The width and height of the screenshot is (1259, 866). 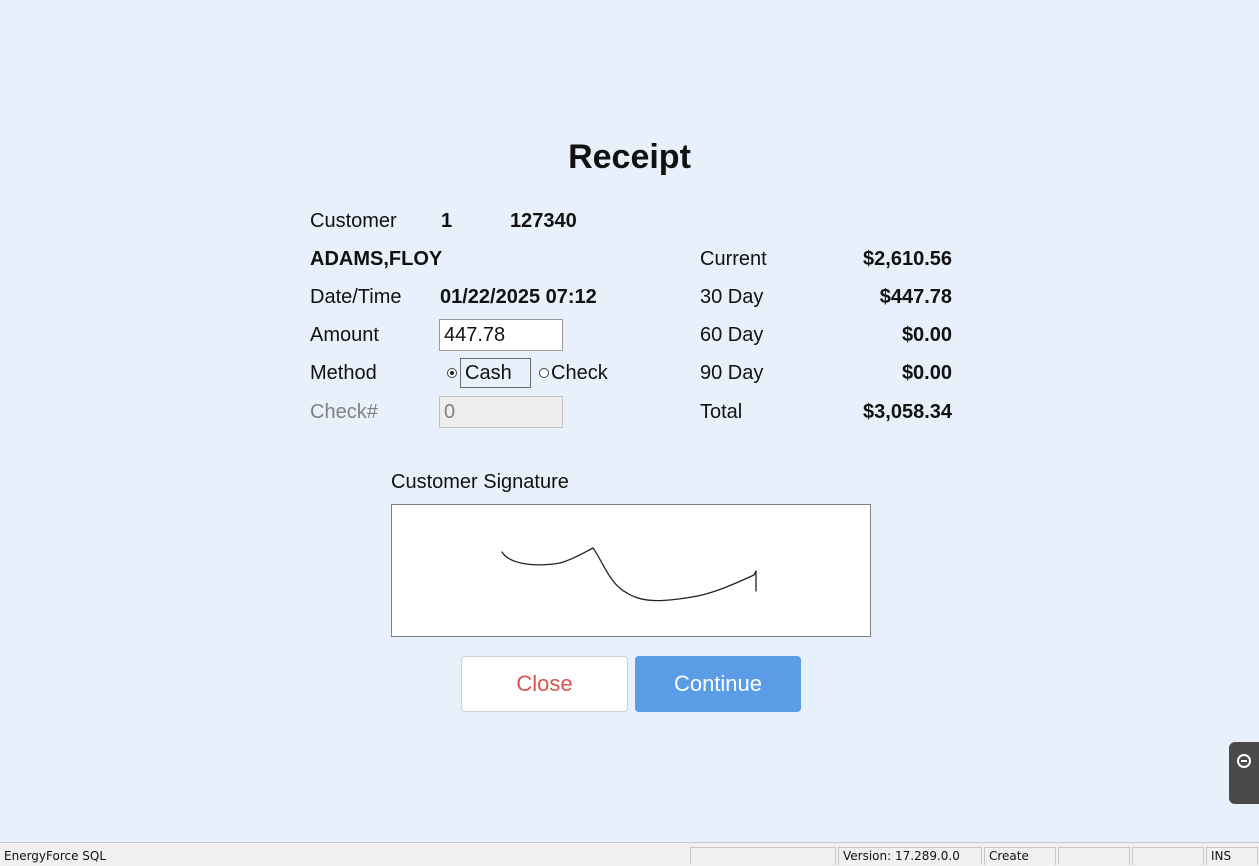 I want to click on aging-current-label: Current, so click(x=733, y=259).